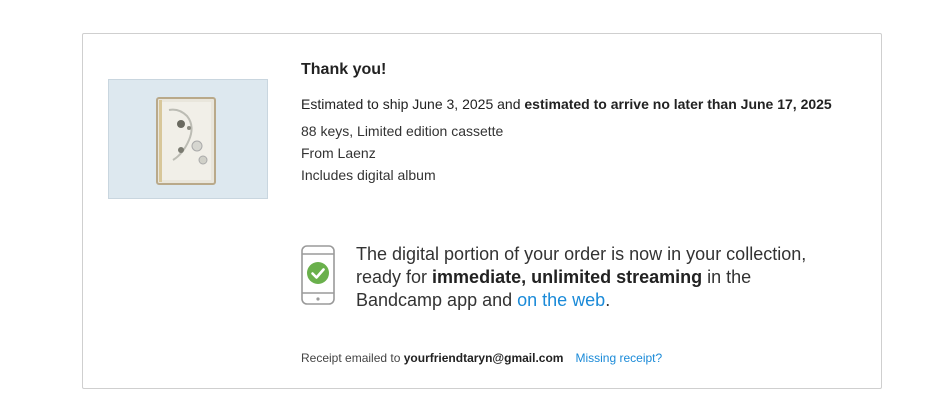 This screenshot has height=412, width=936. What do you see at coordinates (344, 69) in the screenshot?
I see `thank-you-heading: Thank you!` at bounding box center [344, 69].